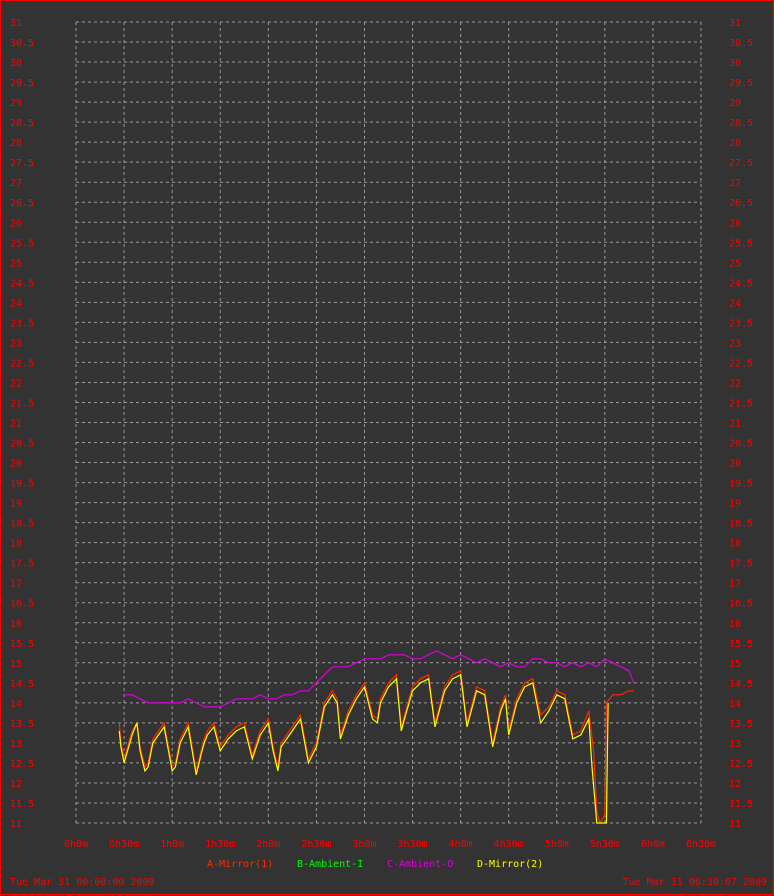 Image resolution: width=774 pixels, height=896 pixels. Describe the element at coordinates (735, 504) in the screenshot. I see `y-tick-label-right: 19` at that location.